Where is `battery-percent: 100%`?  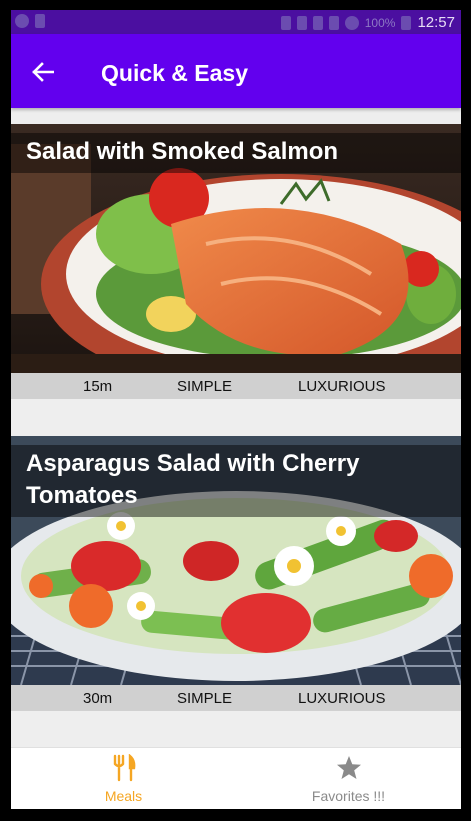 battery-percent: 100% is located at coordinates (380, 22).